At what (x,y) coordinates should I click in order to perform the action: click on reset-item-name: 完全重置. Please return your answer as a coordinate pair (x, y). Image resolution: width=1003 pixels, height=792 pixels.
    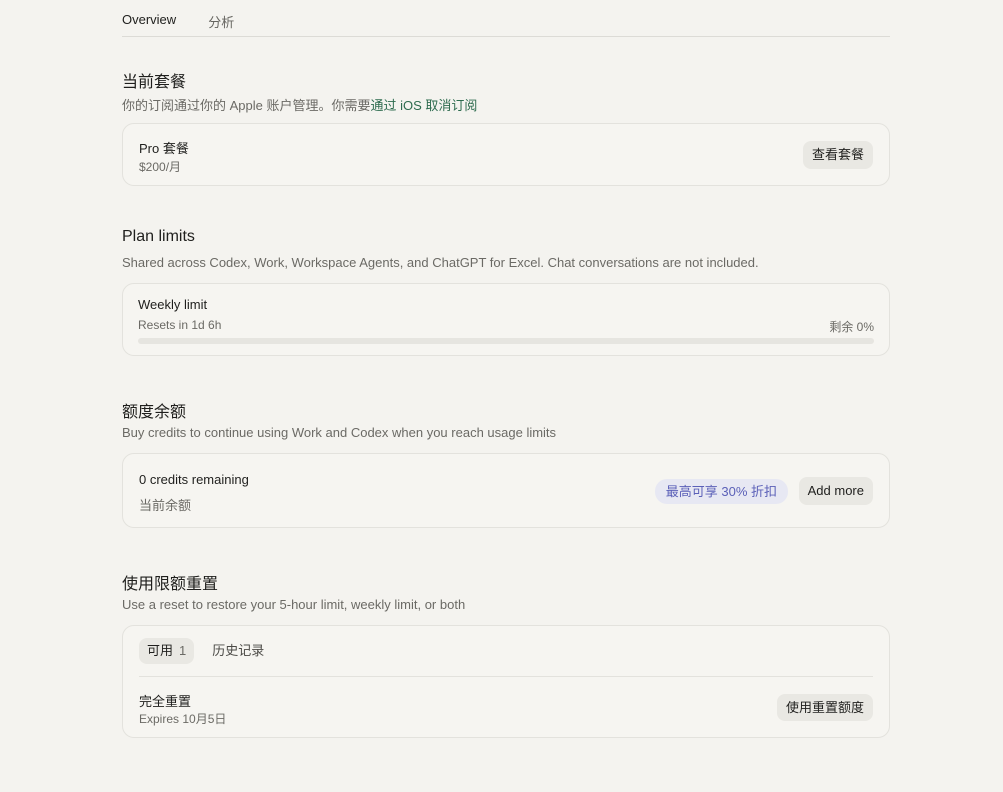
    Looking at the image, I should click on (165, 701).